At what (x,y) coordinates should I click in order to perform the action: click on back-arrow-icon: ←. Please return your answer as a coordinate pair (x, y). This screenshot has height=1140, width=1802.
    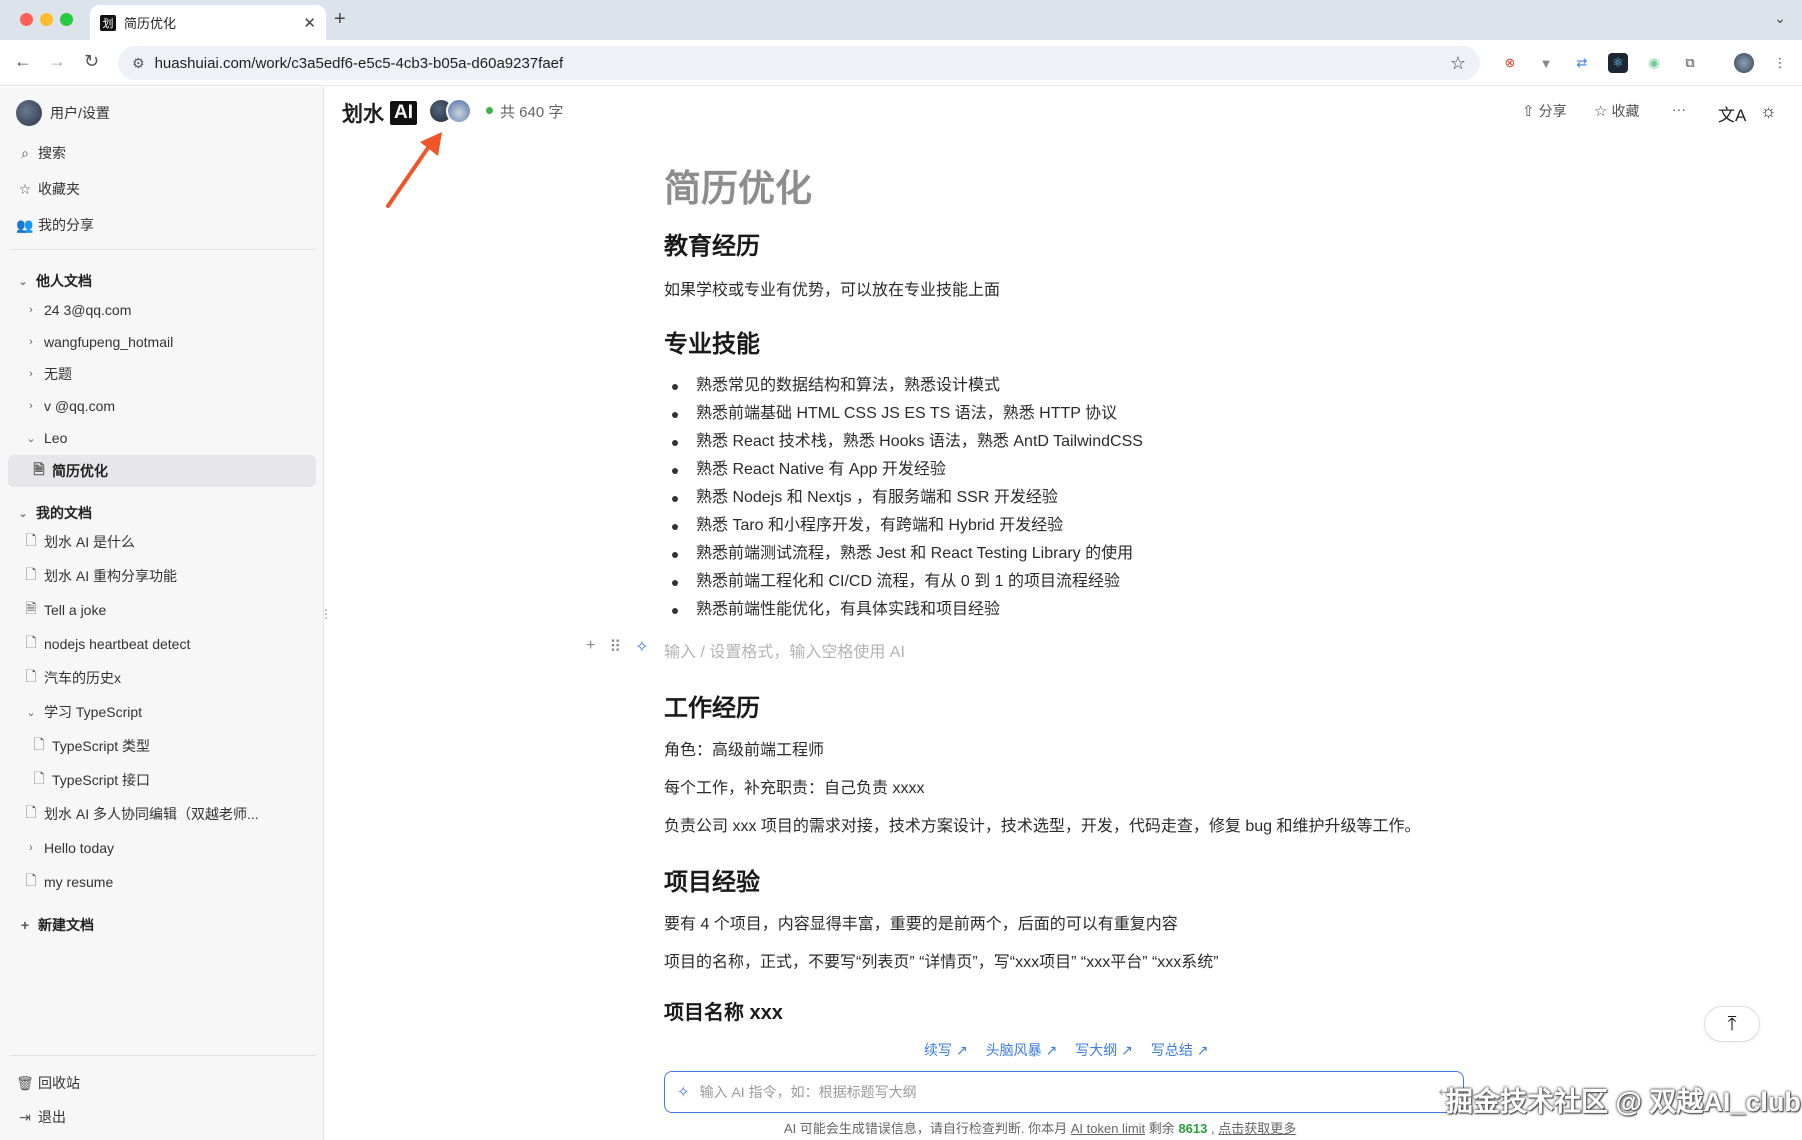
    Looking at the image, I should click on (23, 61).